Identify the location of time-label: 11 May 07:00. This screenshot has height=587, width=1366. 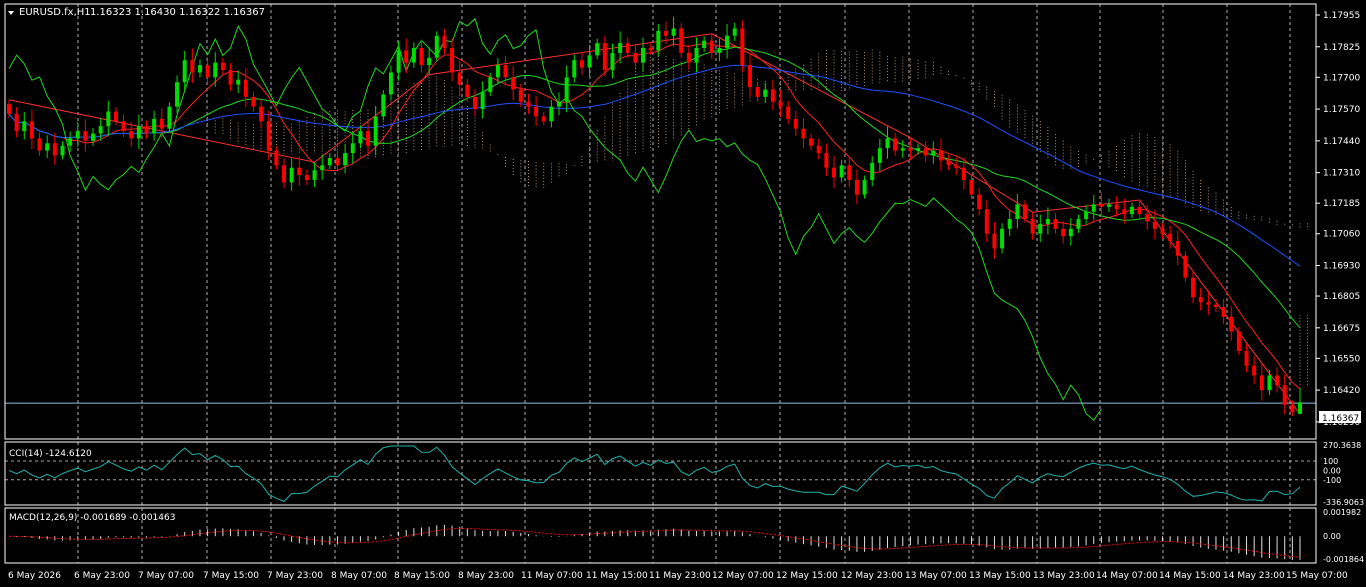
(552, 576).